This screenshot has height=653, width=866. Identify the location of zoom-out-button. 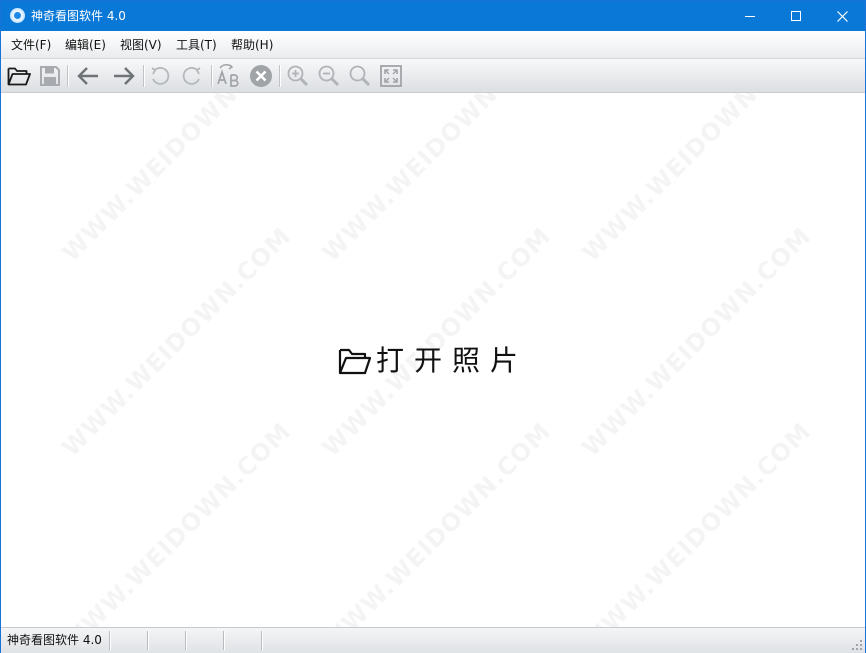
(329, 76).